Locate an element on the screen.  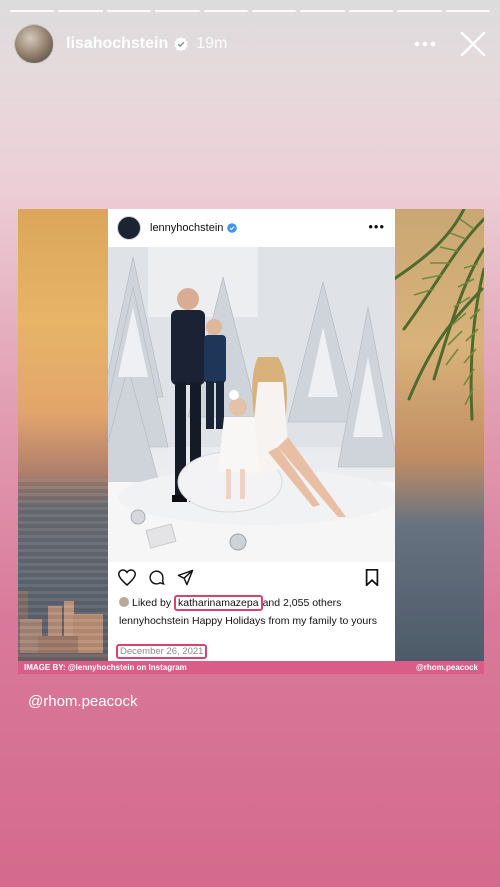
story-progress-bar is located at coordinates (250, 11).